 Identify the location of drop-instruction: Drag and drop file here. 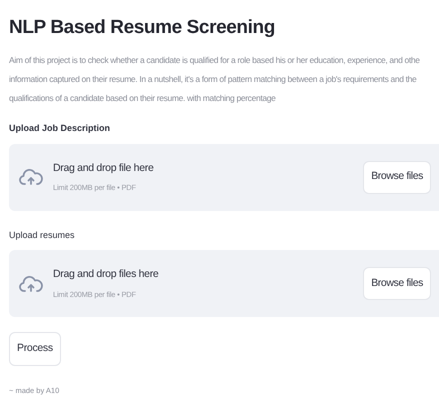
(103, 168).